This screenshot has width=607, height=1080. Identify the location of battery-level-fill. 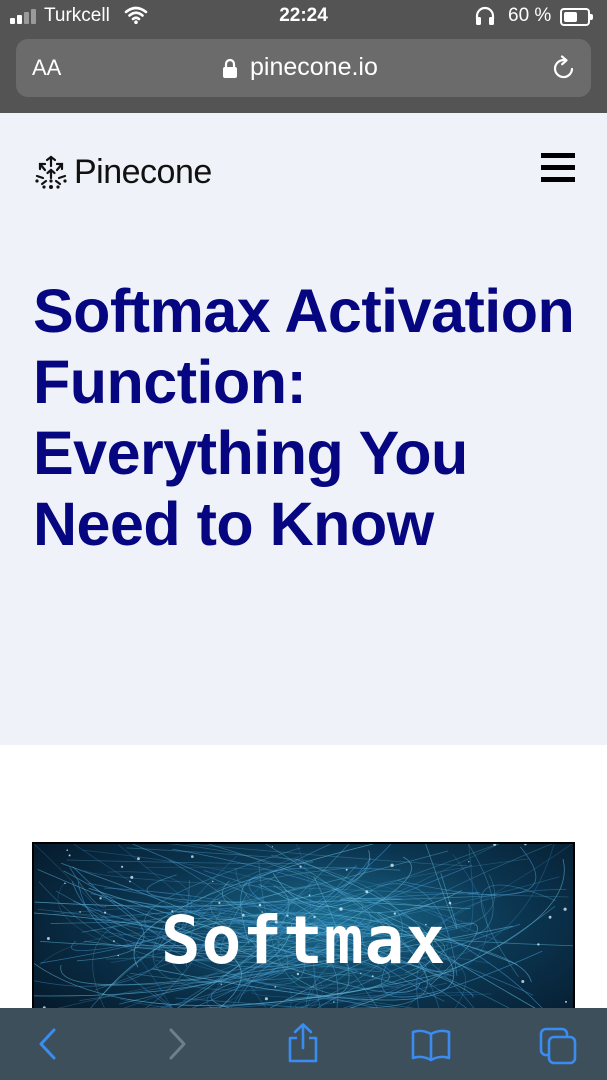
(571, 17).